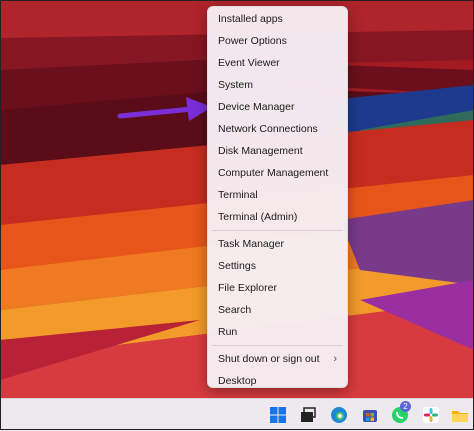 The height and width of the screenshot is (431, 474). I want to click on menu-item-terminal-admin: Terminal (Admin), so click(277, 217).